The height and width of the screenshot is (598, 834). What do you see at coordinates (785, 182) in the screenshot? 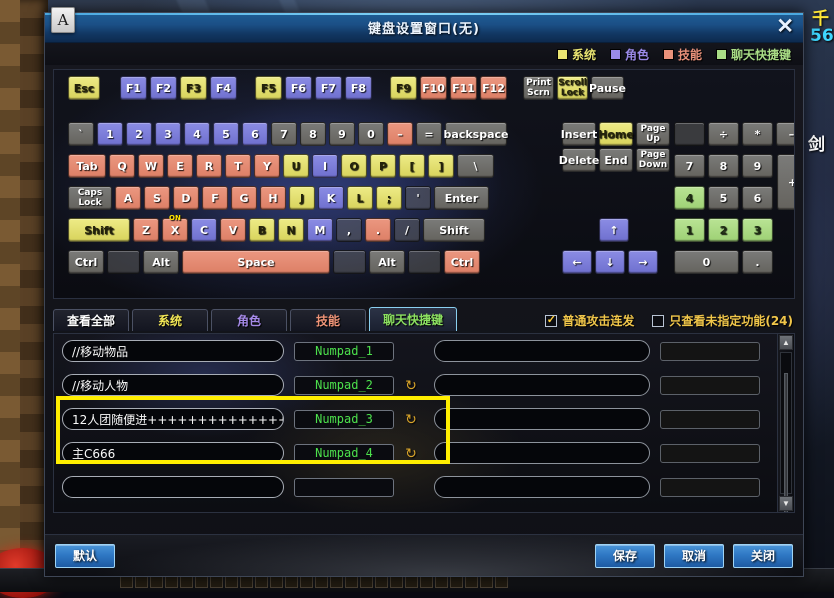
I see `key-blank: +` at bounding box center [785, 182].